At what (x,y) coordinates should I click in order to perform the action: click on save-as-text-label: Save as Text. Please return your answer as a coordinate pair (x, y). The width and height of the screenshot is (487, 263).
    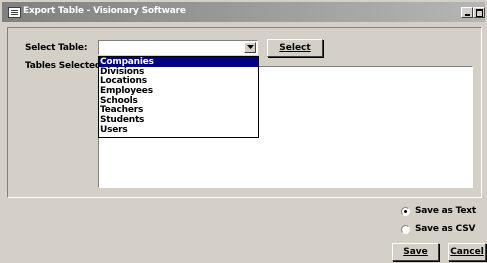
    Looking at the image, I should click on (445, 211).